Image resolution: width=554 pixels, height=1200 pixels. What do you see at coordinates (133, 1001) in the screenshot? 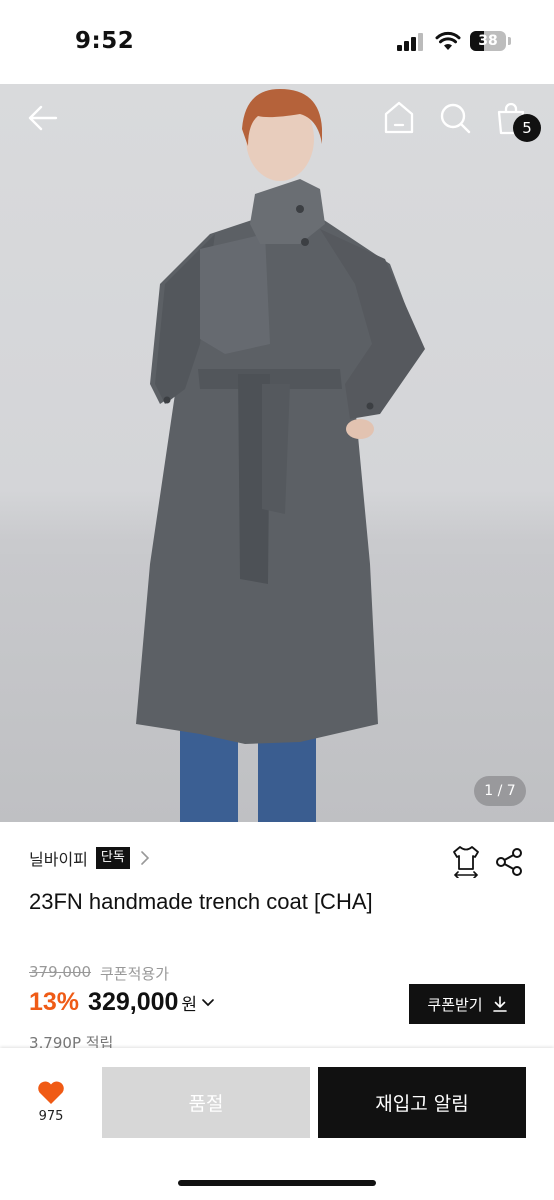
I see `sale-price: 329,000` at bounding box center [133, 1001].